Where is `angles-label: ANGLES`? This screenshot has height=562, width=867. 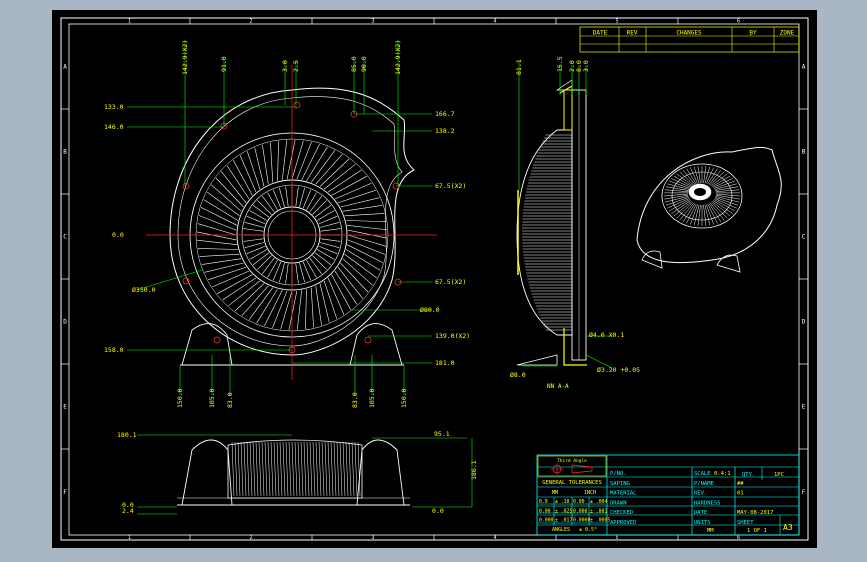
angles-label: ANGLES is located at coordinates (561, 530).